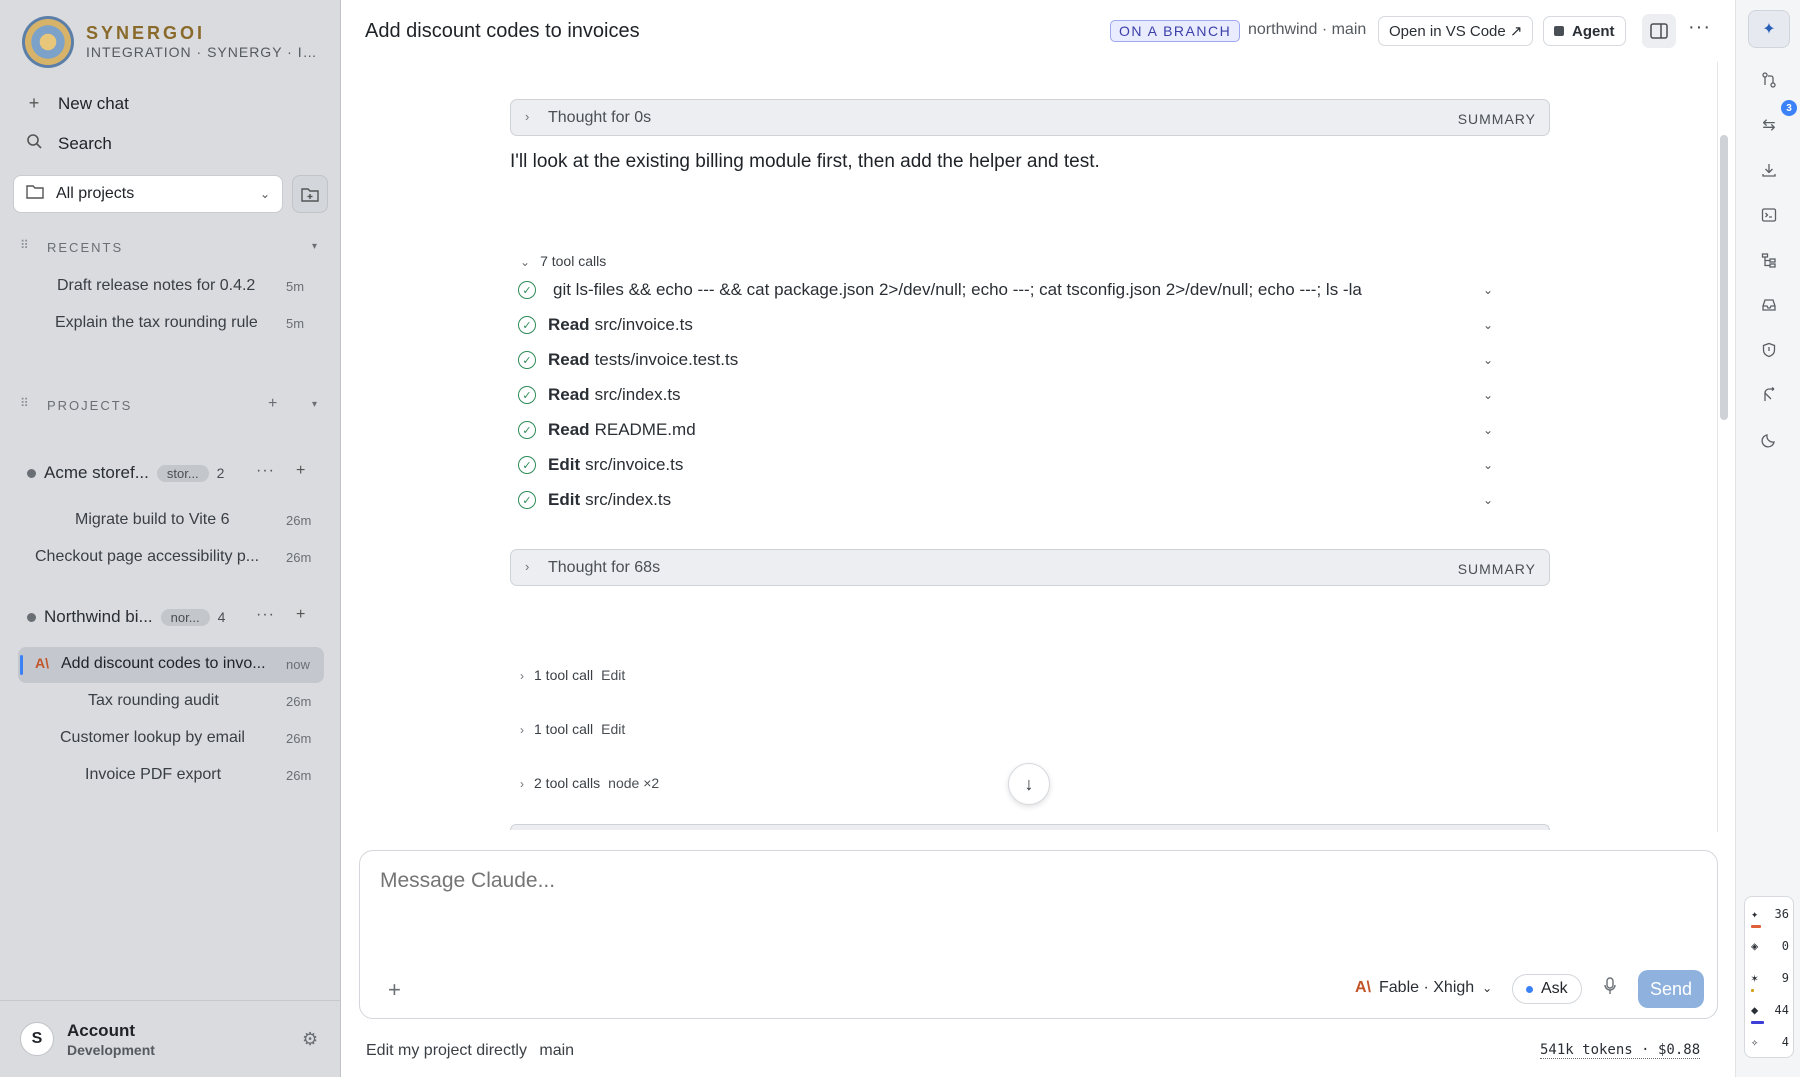  What do you see at coordinates (564, 729) in the screenshot?
I see `tool-group-label: 1 tool call` at bounding box center [564, 729].